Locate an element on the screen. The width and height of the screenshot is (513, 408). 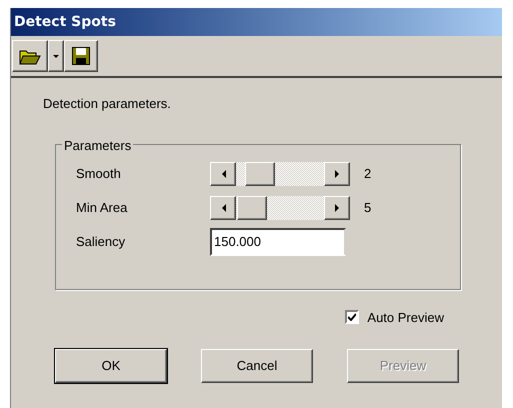
caret-icon is located at coordinates (56, 56).